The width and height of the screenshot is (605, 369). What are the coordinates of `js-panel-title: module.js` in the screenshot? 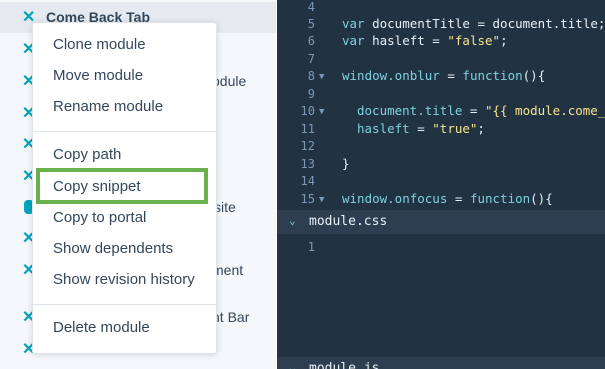 It's located at (344, 365).